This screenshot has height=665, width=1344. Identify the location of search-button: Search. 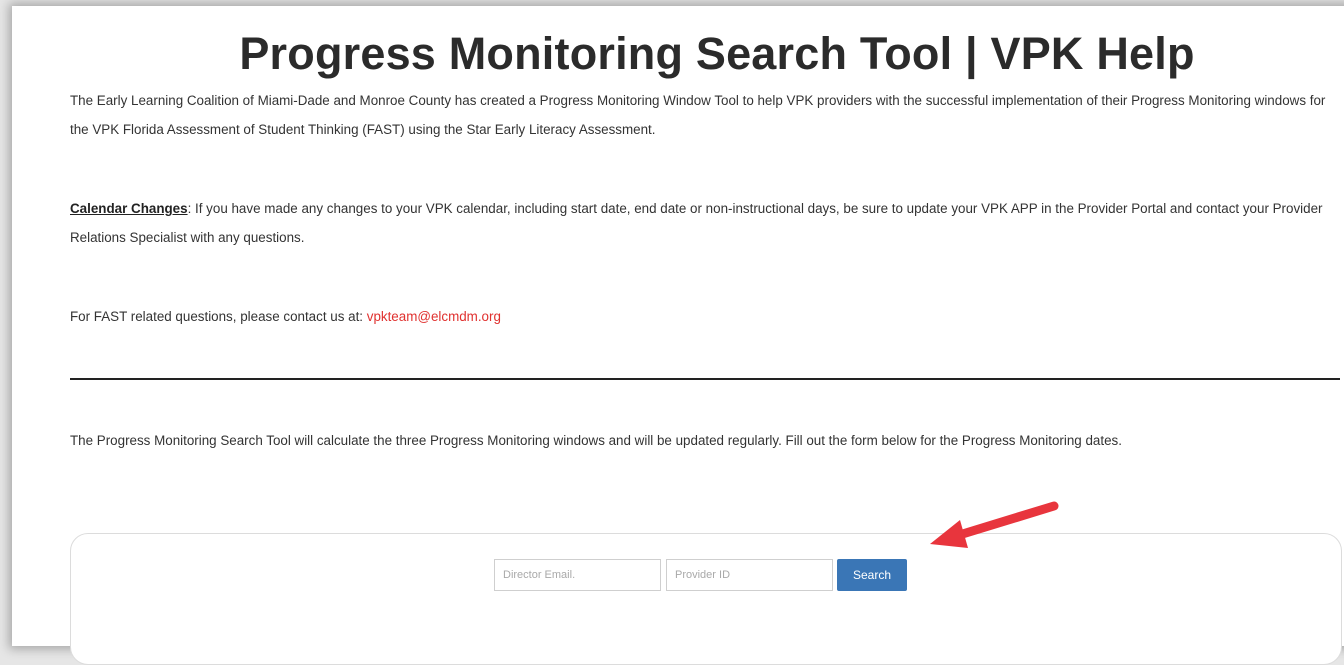
(872, 575).